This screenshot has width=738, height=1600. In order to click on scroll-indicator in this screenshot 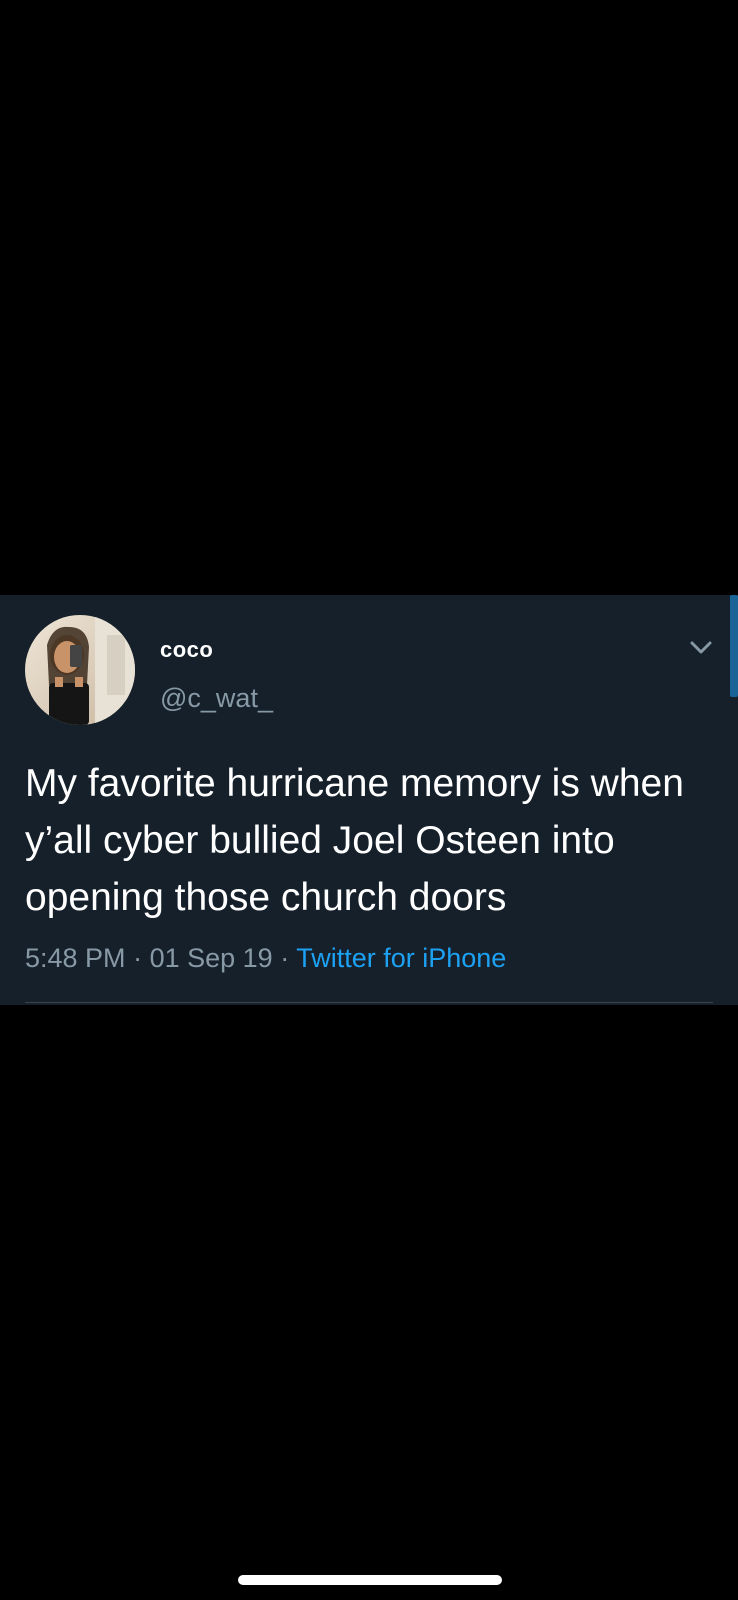, I will do `click(734, 646)`.